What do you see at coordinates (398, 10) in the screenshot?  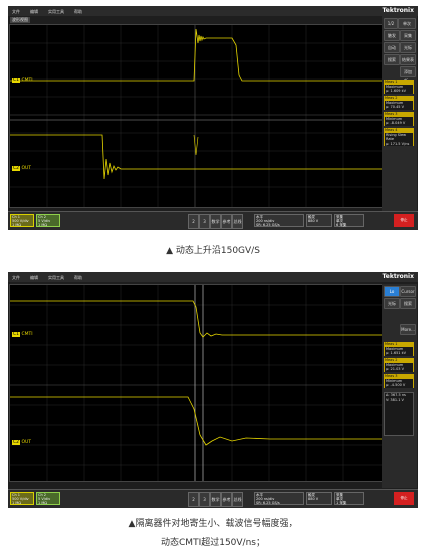 I see `brand-logo: Tektronix` at bounding box center [398, 10].